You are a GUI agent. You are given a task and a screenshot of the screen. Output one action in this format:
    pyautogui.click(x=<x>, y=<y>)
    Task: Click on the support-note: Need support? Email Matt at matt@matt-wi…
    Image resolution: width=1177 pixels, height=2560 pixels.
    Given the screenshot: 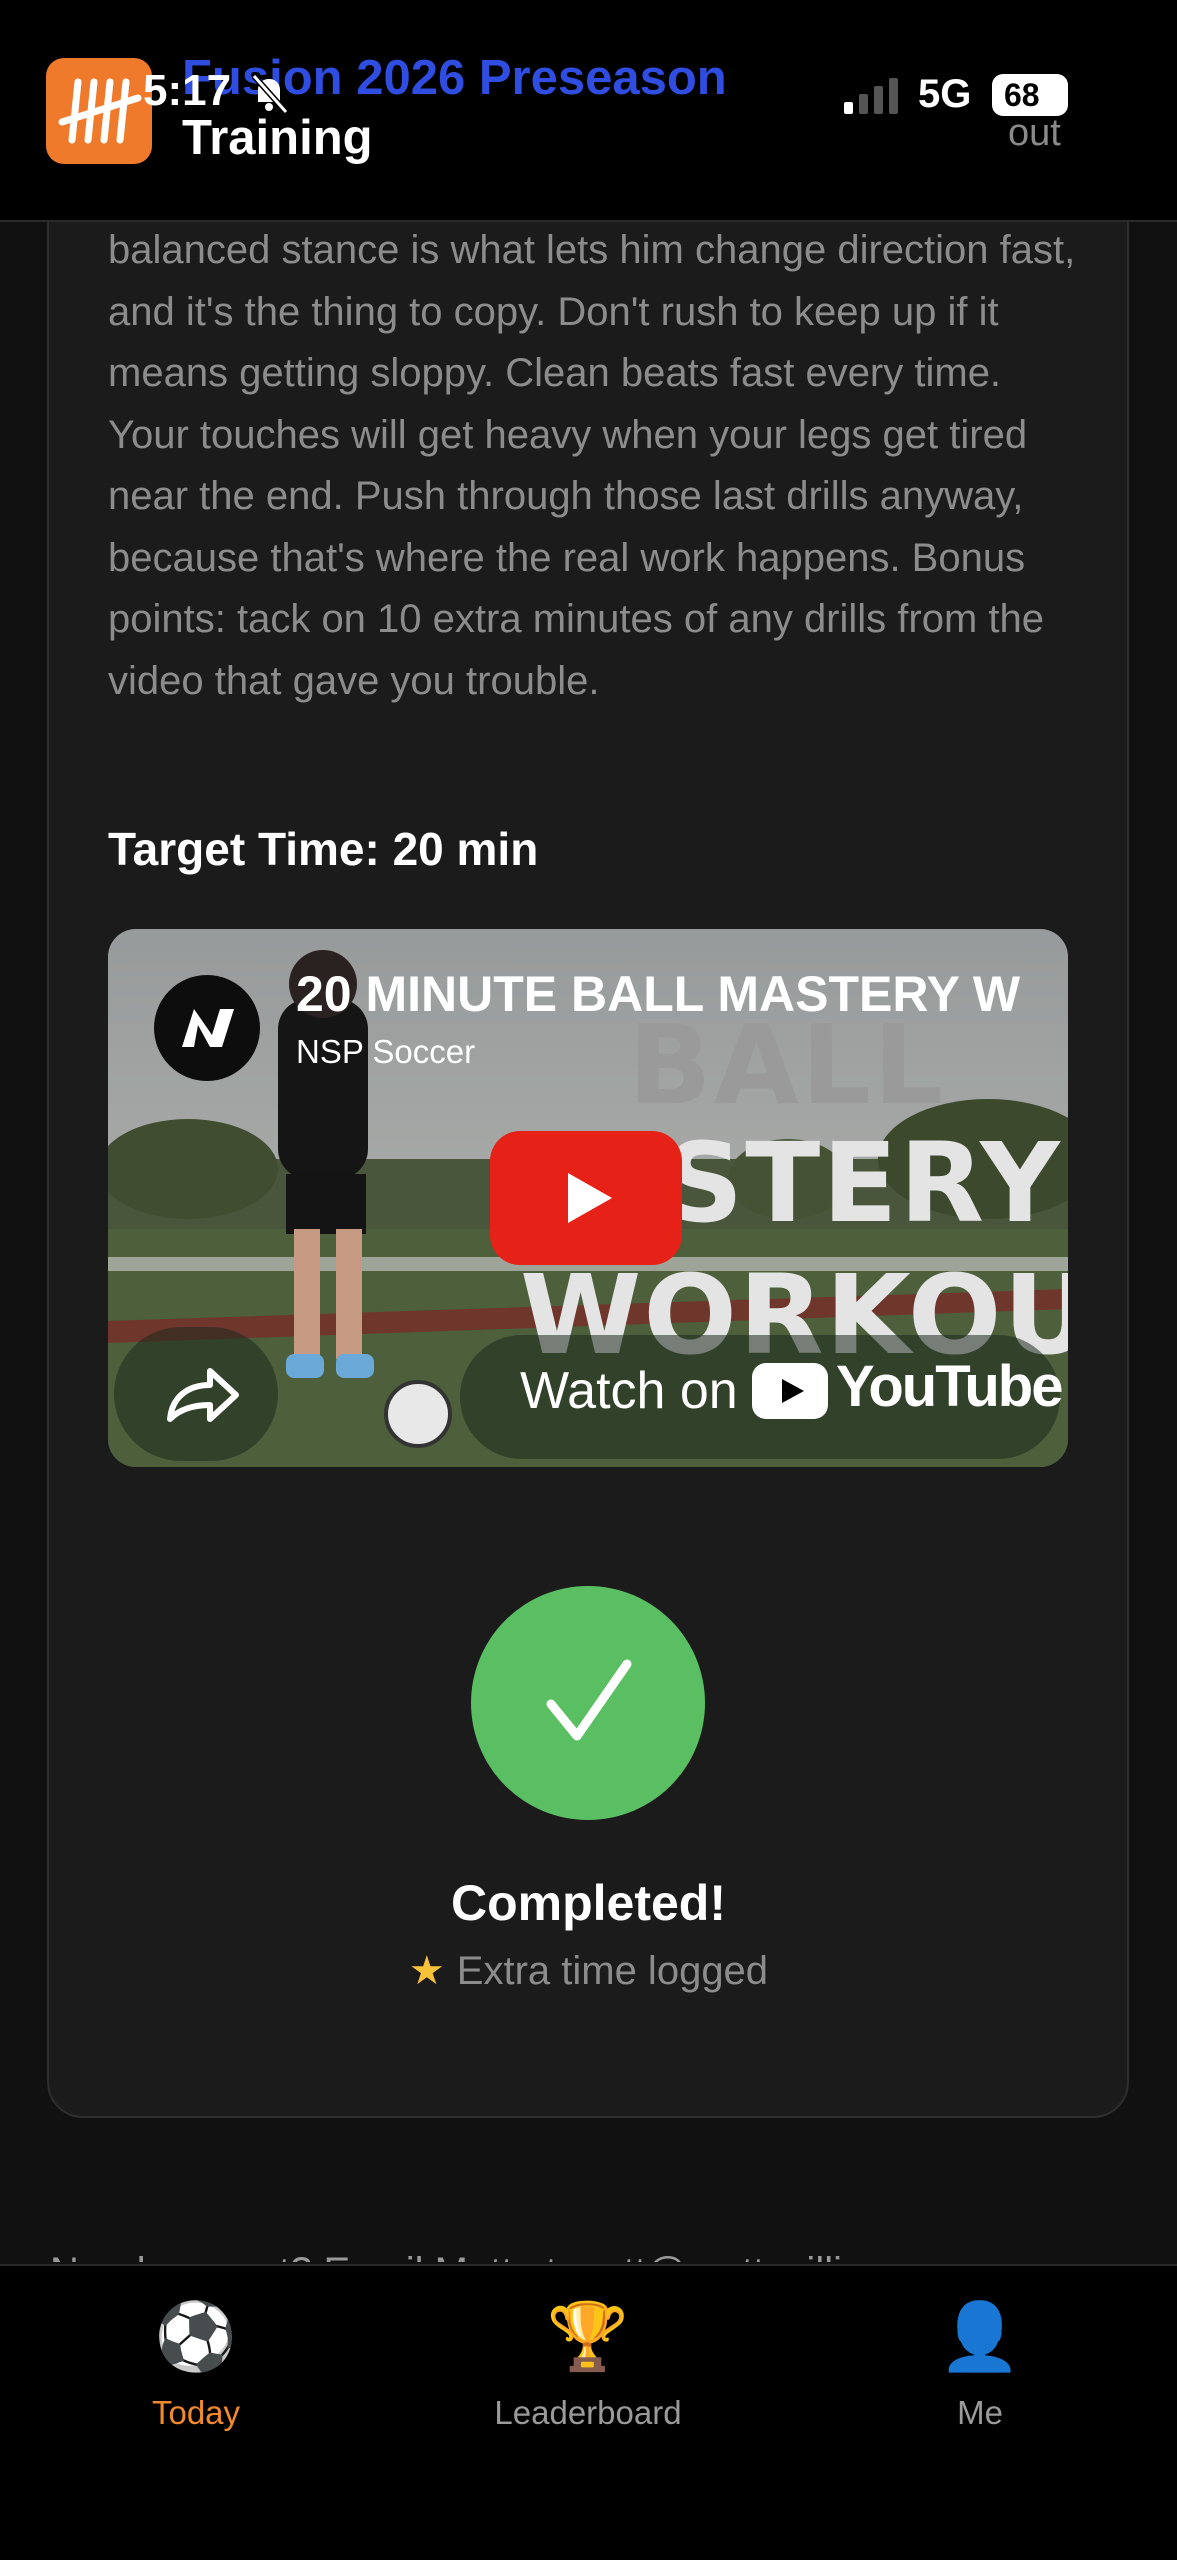 What is the action you would take?
    pyautogui.click(x=600, y=2247)
    